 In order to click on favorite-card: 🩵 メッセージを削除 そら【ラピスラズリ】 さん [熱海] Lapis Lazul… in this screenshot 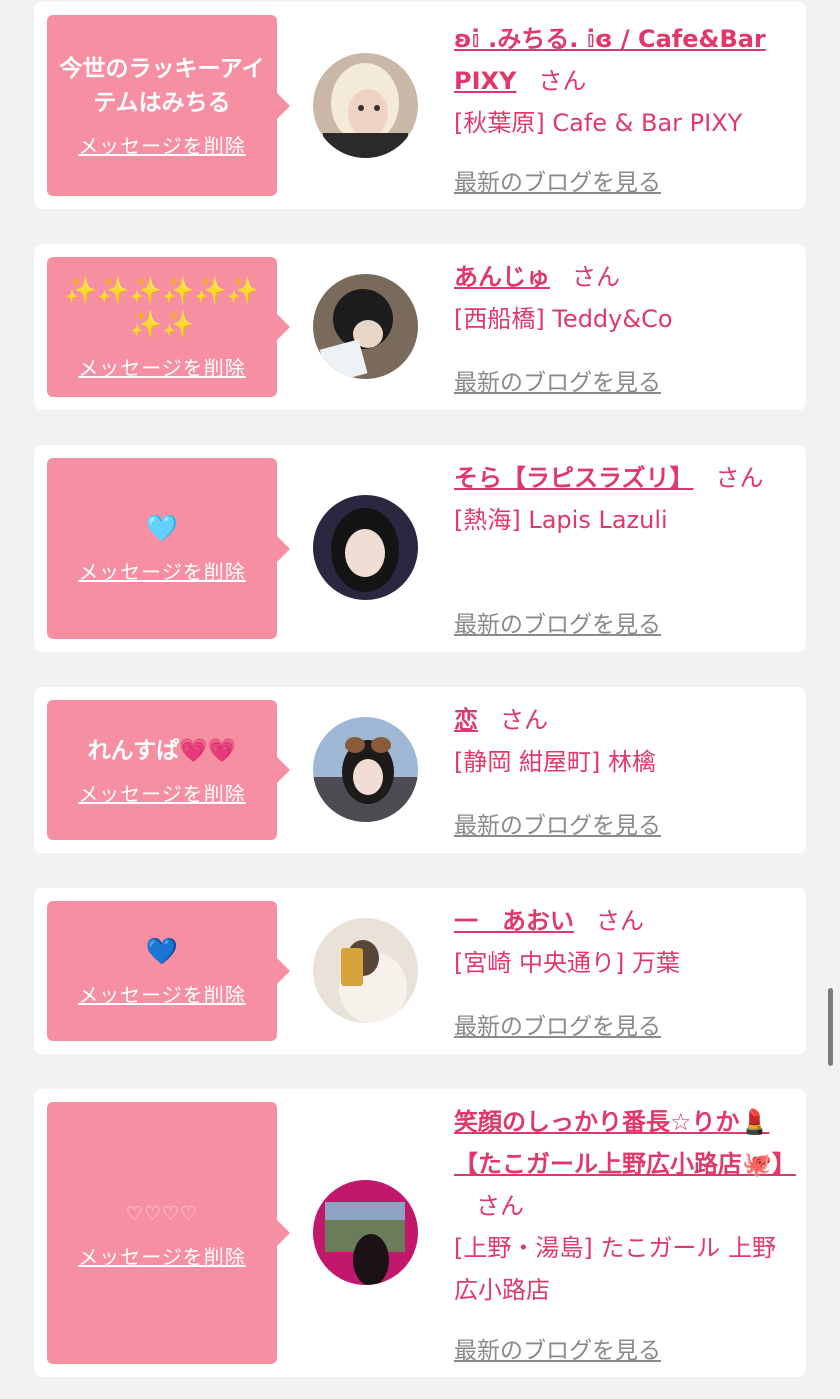, I will do `click(420, 548)`.